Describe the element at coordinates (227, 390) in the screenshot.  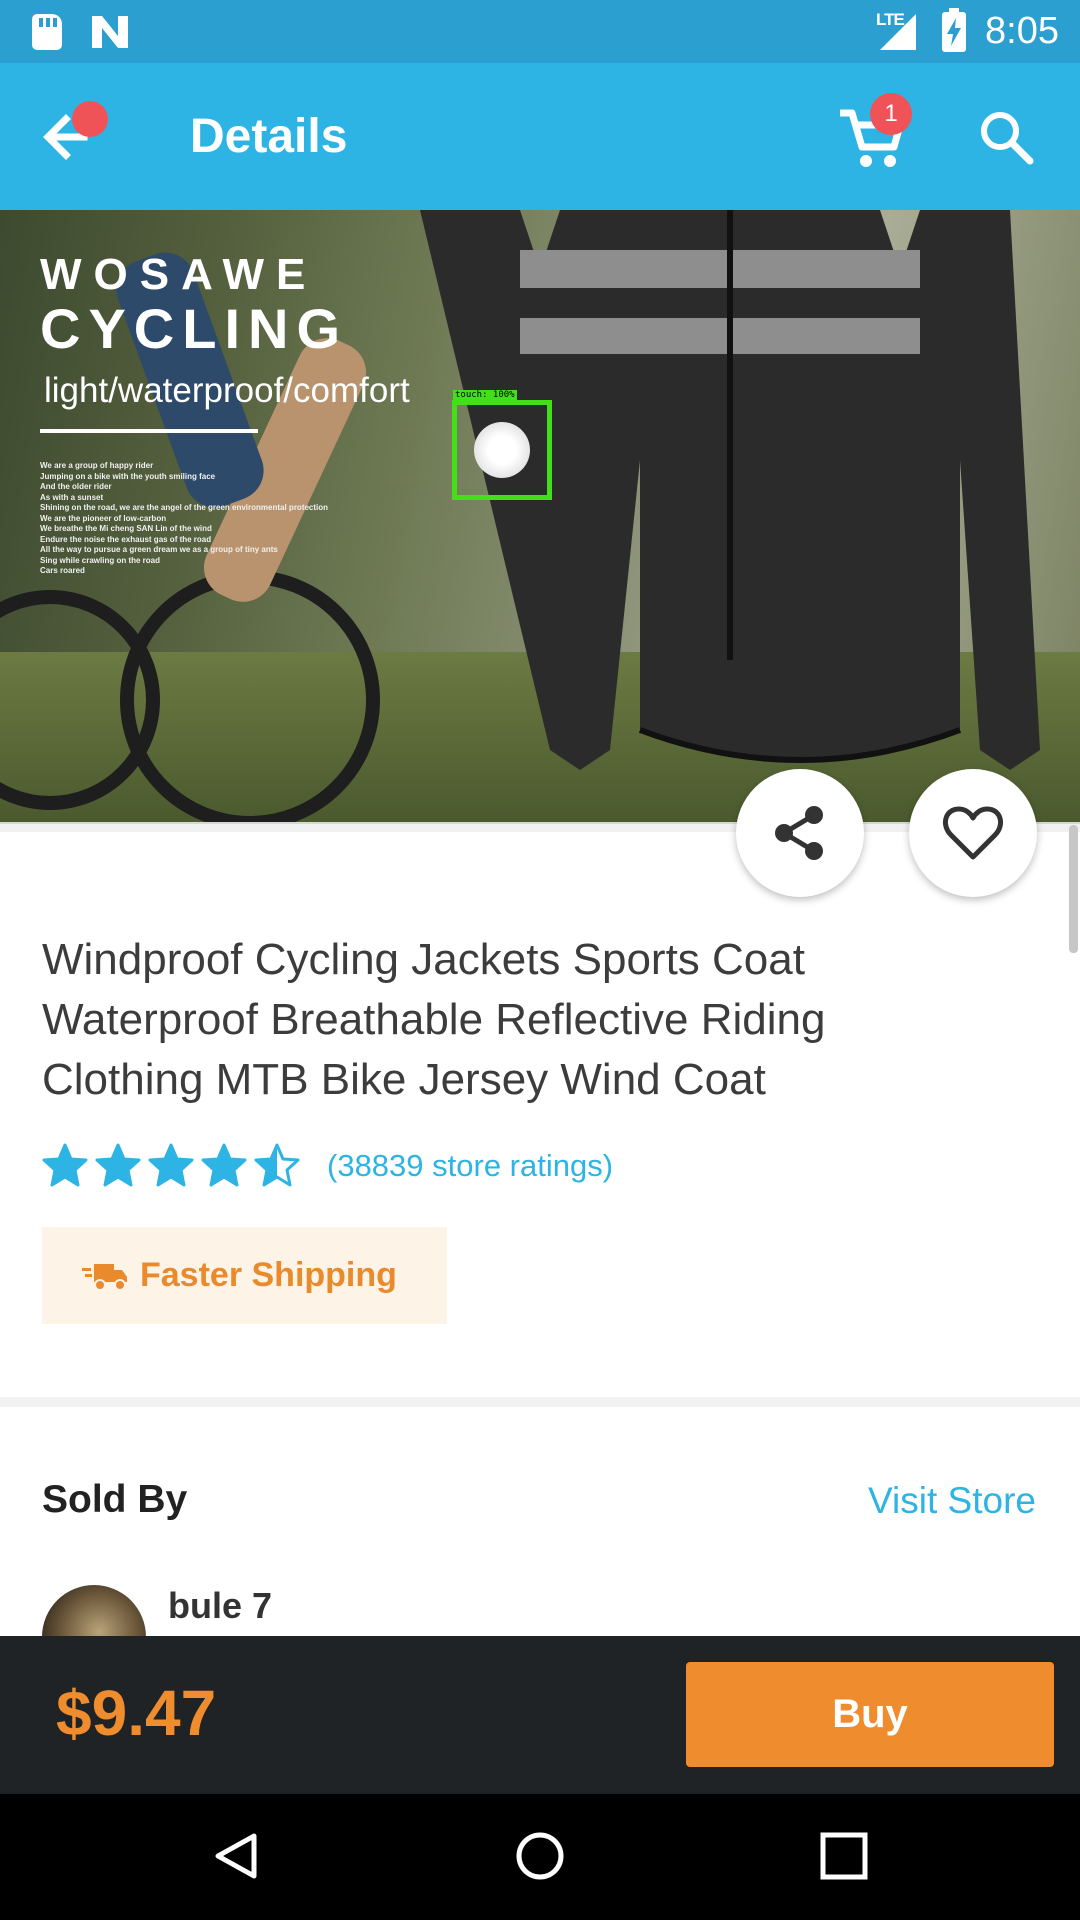
I see `hero-tagline: light/waterproof/comfort` at that location.